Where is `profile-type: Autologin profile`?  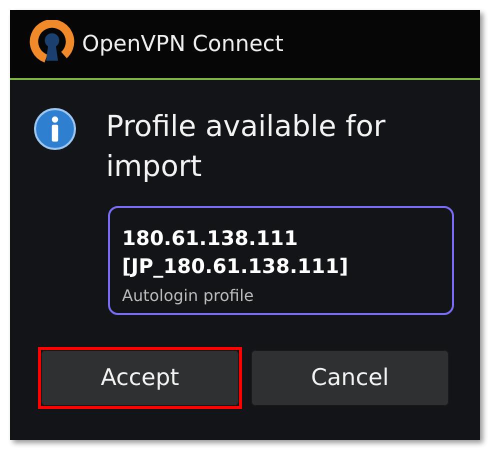
profile-type: Autologin profile is located at coordinates (188, 295).